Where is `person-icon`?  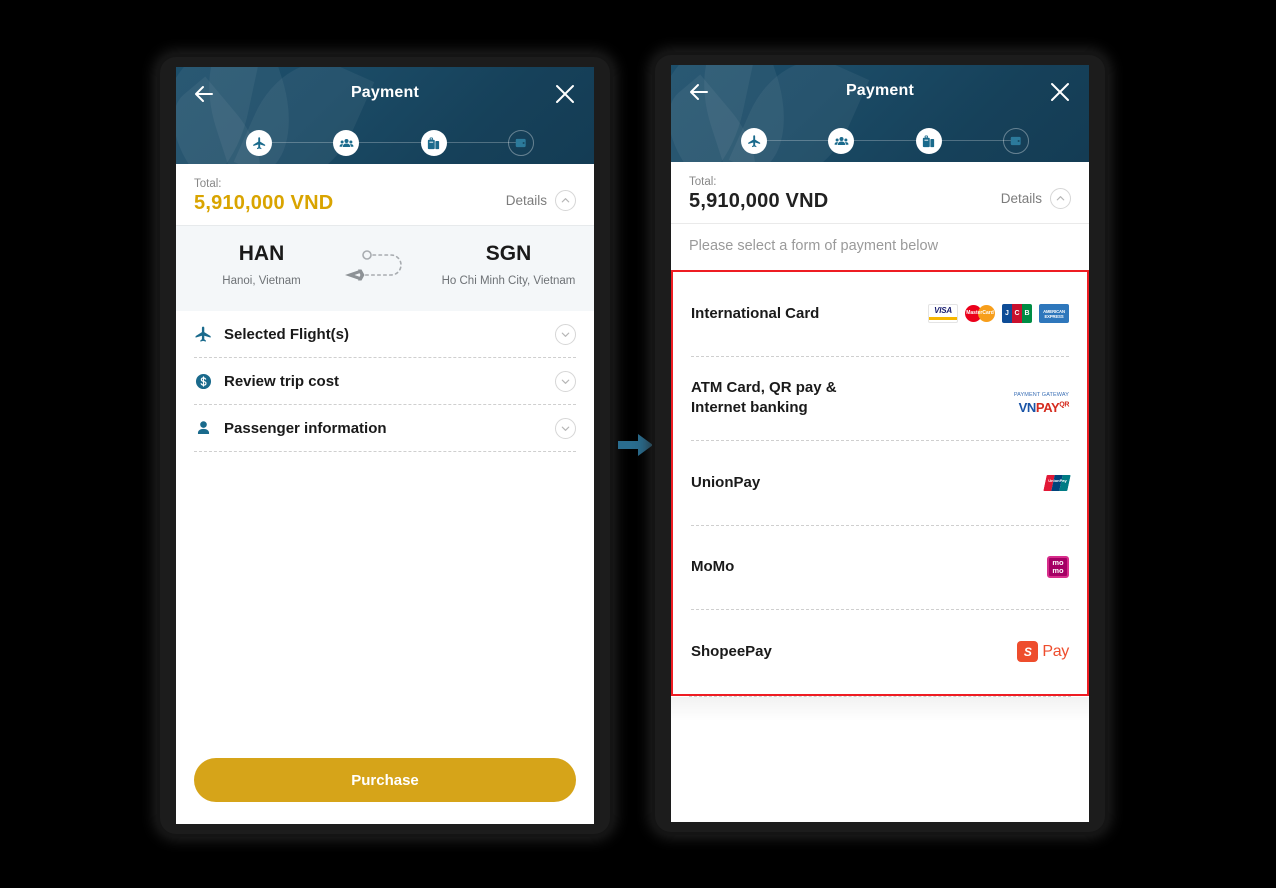 person-icon is located at coordinates (209, 428).